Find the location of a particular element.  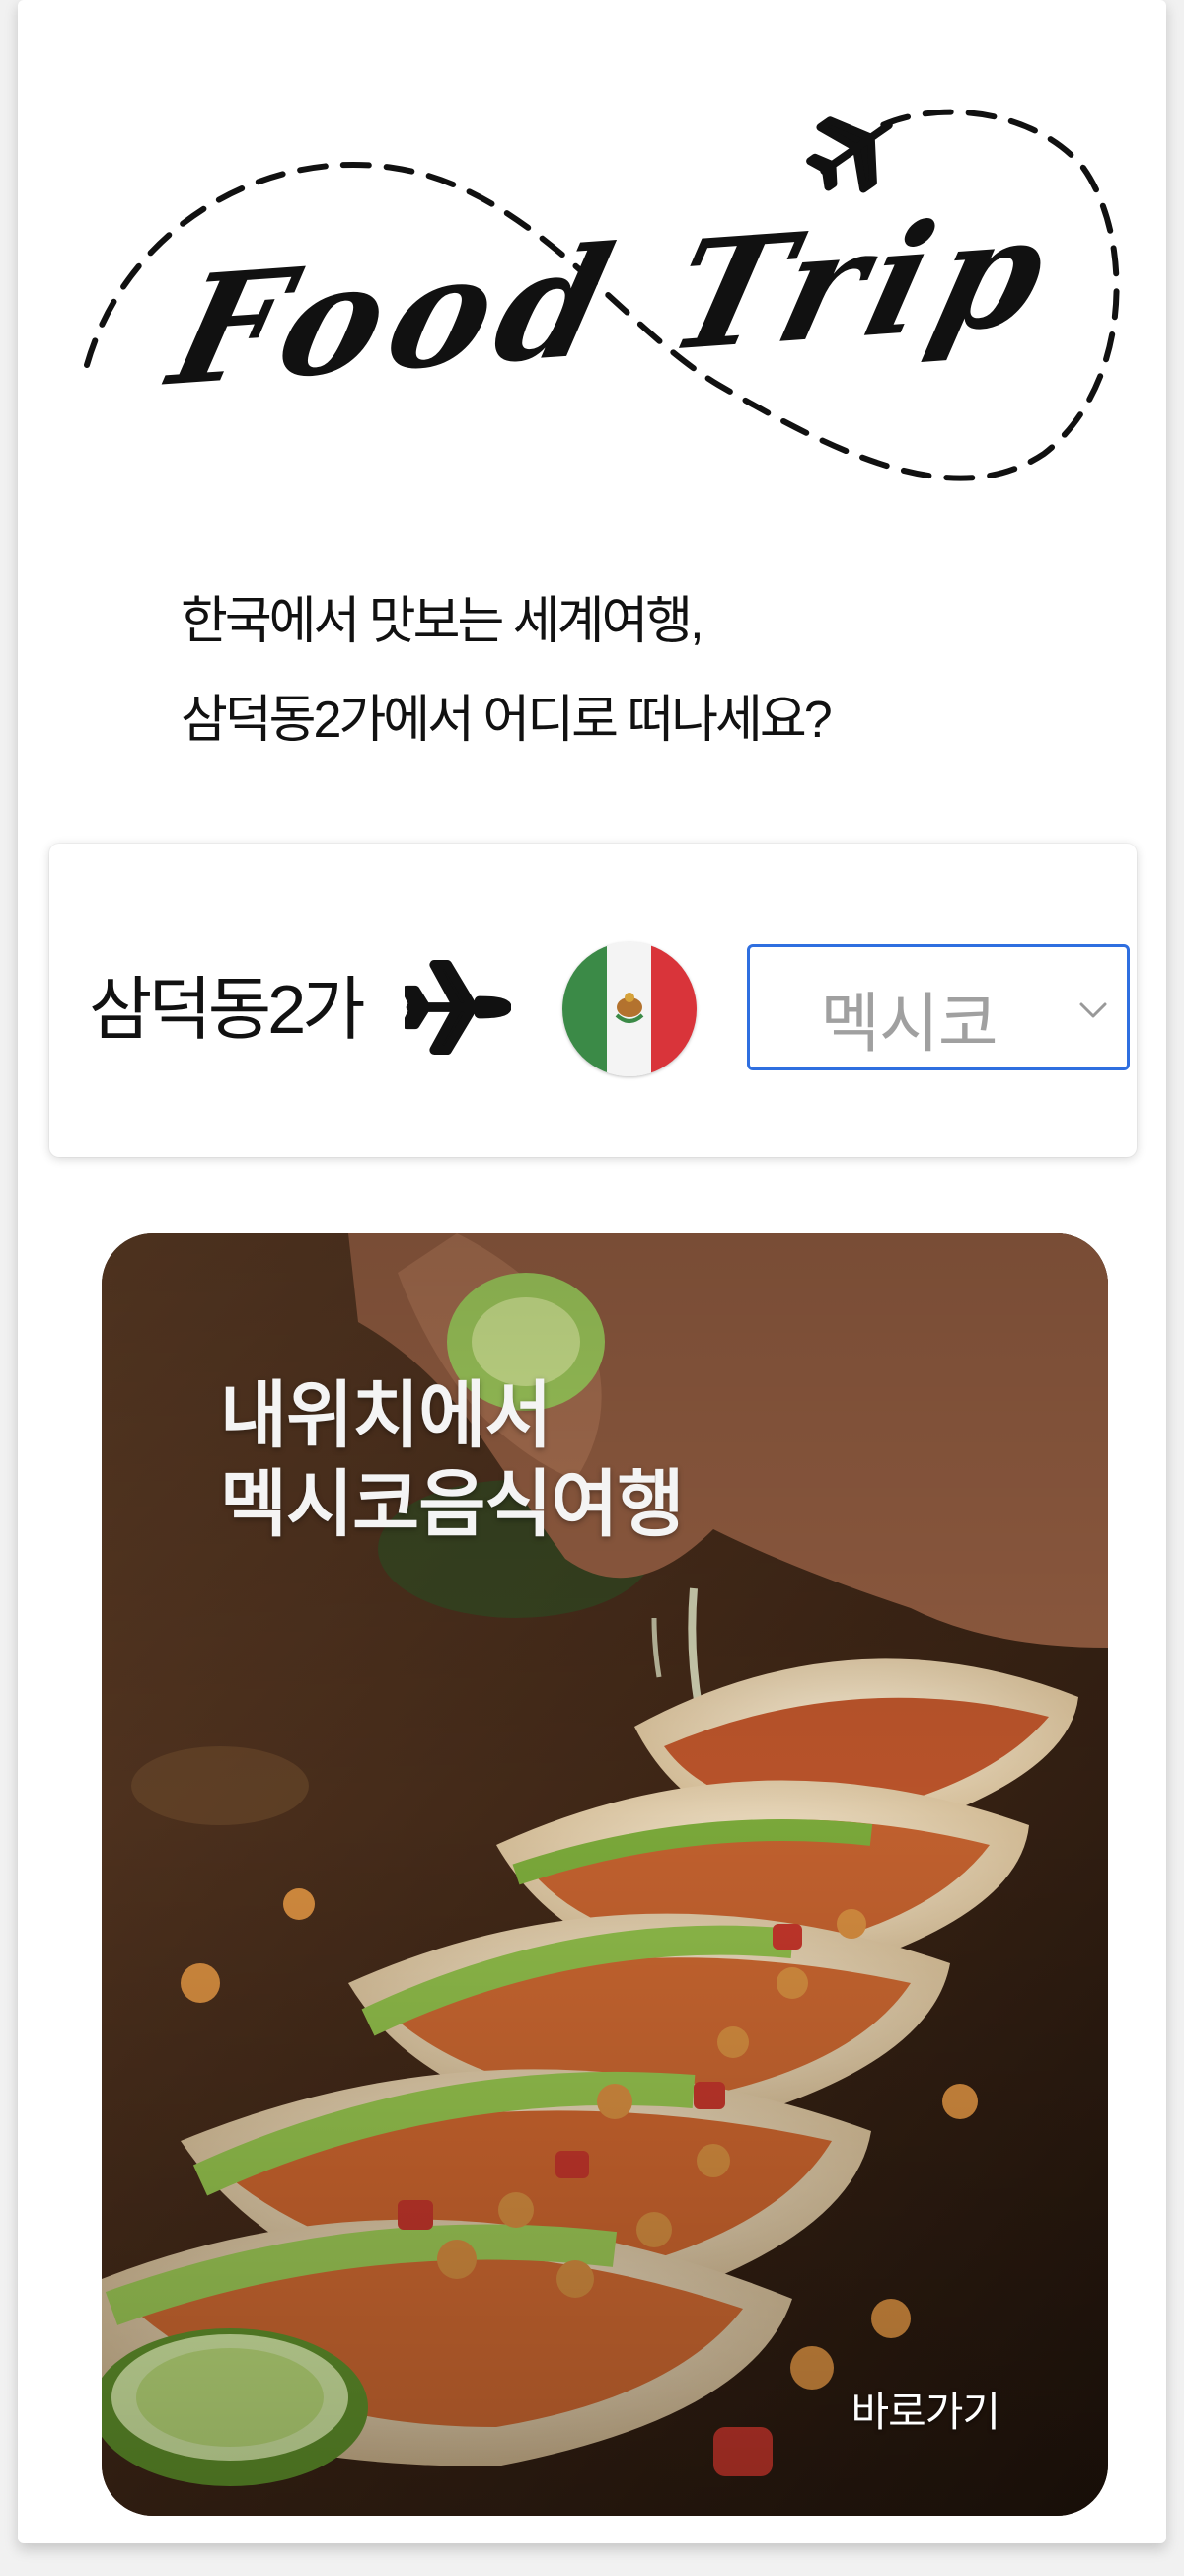

destination-select: 멕시코 is located at coordinates (939, 1007).